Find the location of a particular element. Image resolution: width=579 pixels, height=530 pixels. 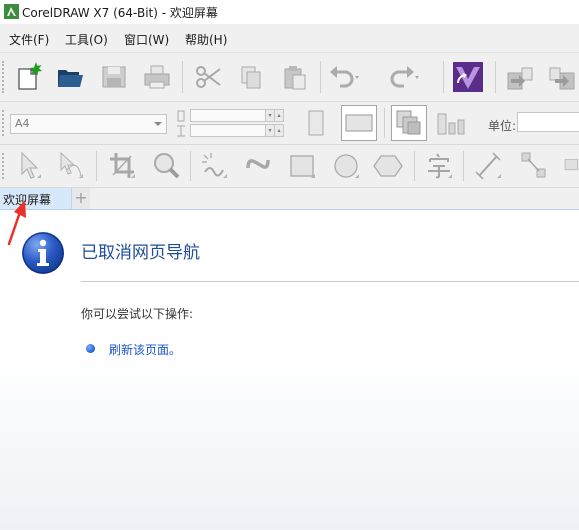

dimension-tool is located at coordinates (488, 166).